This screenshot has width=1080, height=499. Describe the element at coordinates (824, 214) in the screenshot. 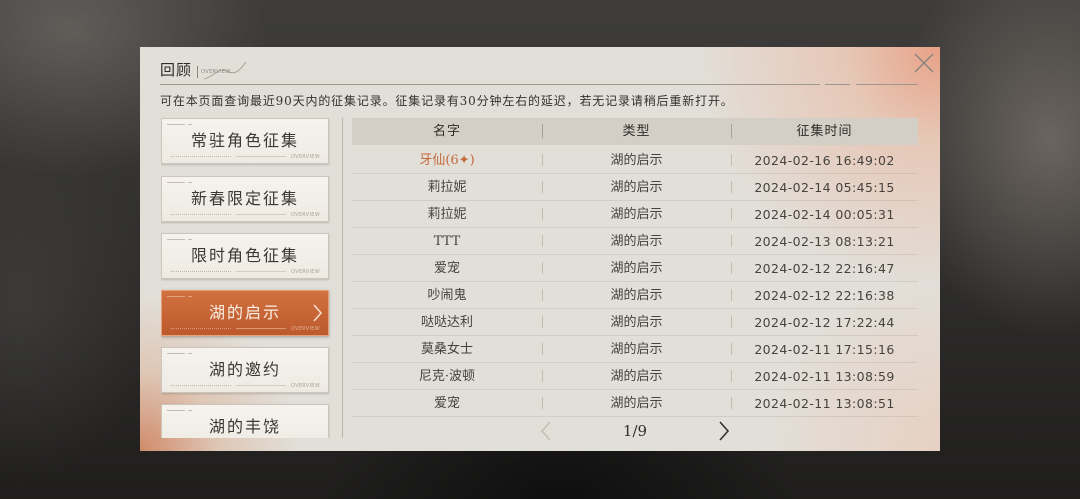

I see `cell-time: 2024-02-14 00:05:31` at that location.